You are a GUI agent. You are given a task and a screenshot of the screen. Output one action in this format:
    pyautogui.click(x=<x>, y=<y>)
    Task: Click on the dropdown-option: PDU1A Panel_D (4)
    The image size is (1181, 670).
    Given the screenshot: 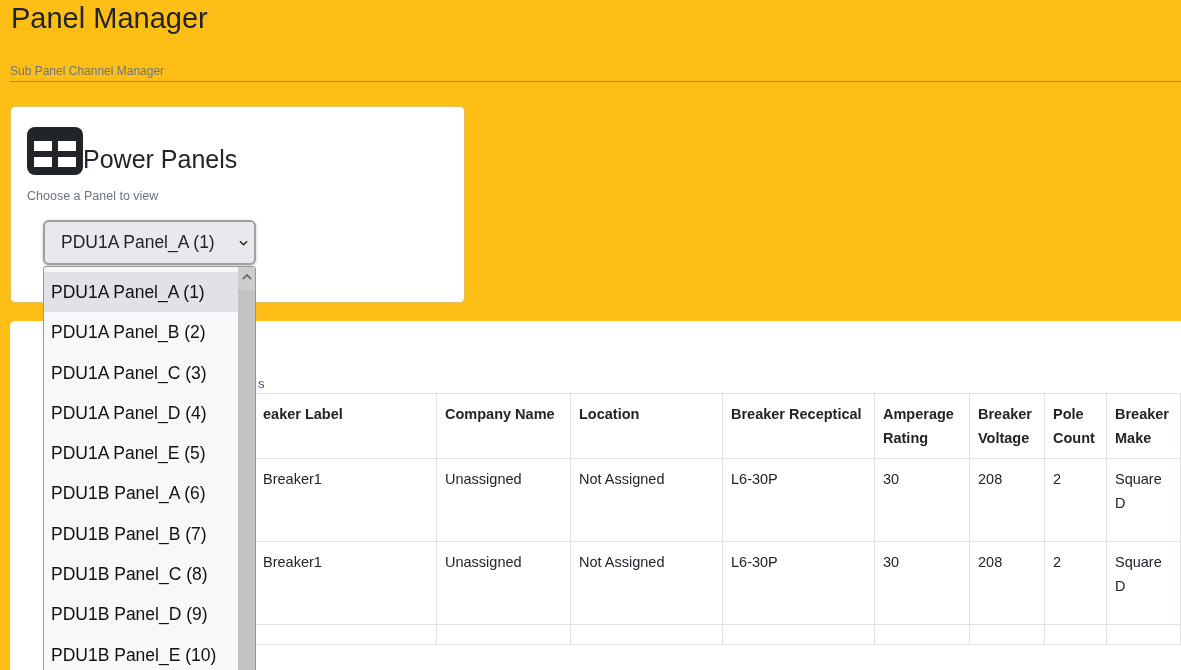 What is the action you would take?
    pyautogui.click(x=141, y=413)
    